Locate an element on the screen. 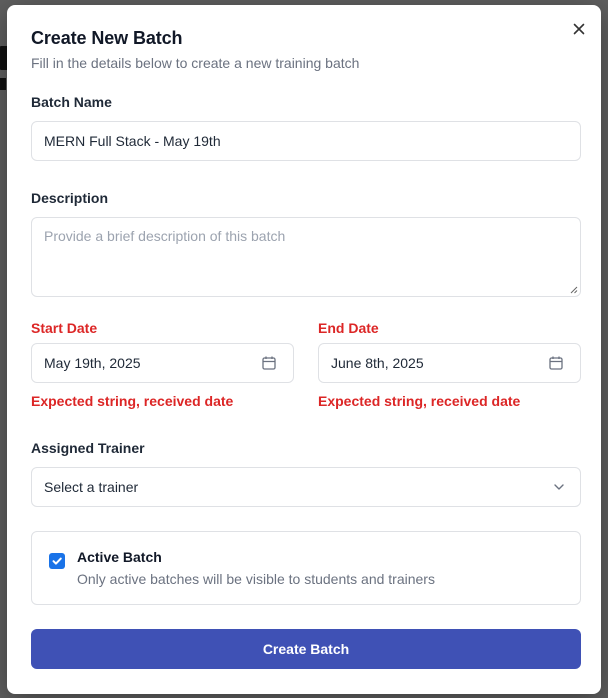 This screenshot has width=608, height=698. trainer-label: Assigned Trainer is located at coordinates (88, 448).